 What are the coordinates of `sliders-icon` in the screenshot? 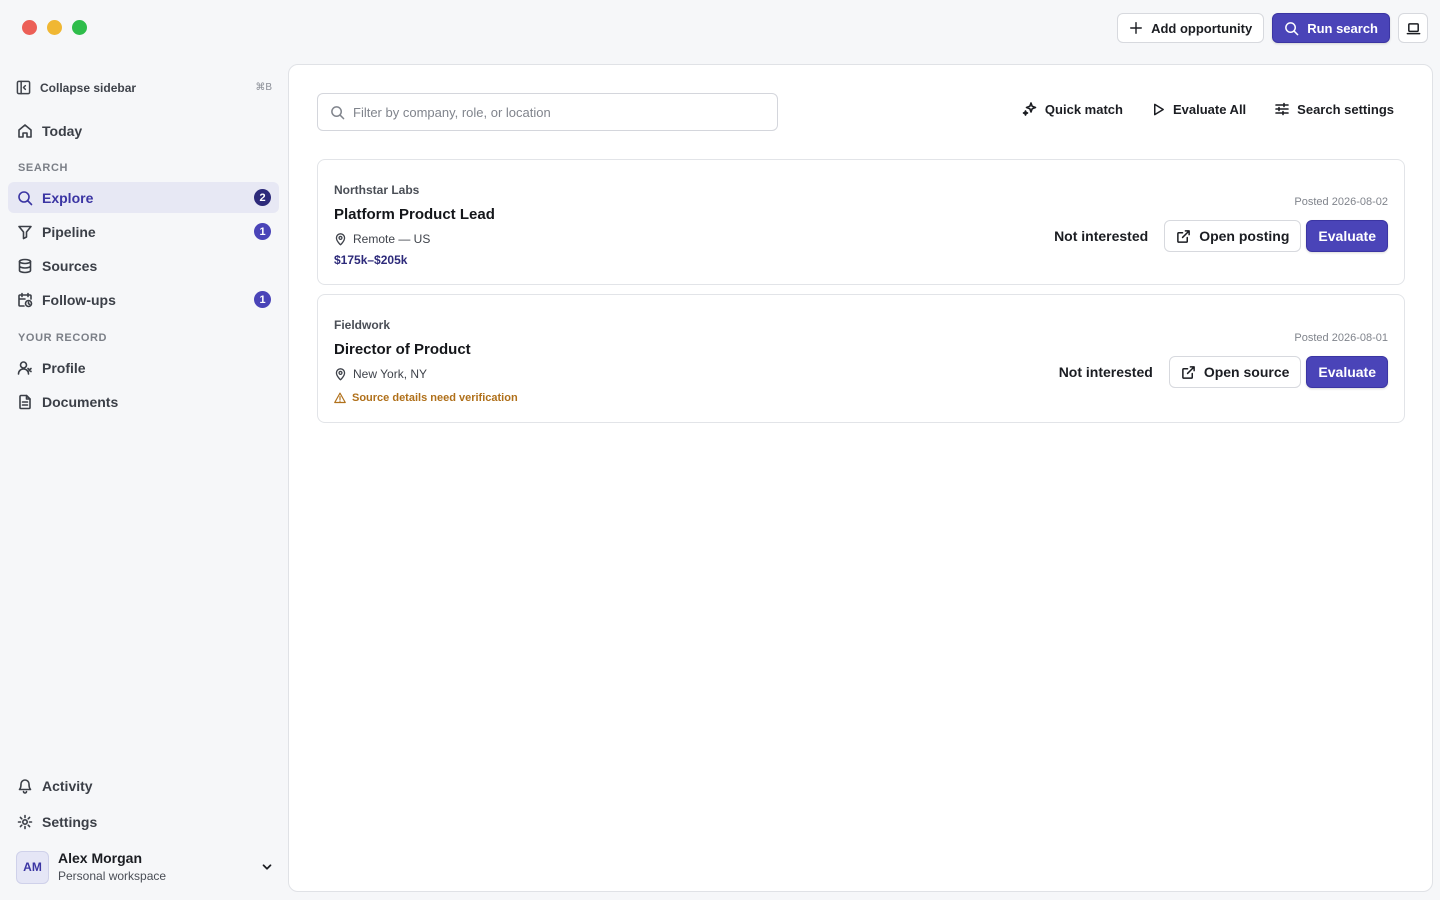 It's located at (1282, 109).